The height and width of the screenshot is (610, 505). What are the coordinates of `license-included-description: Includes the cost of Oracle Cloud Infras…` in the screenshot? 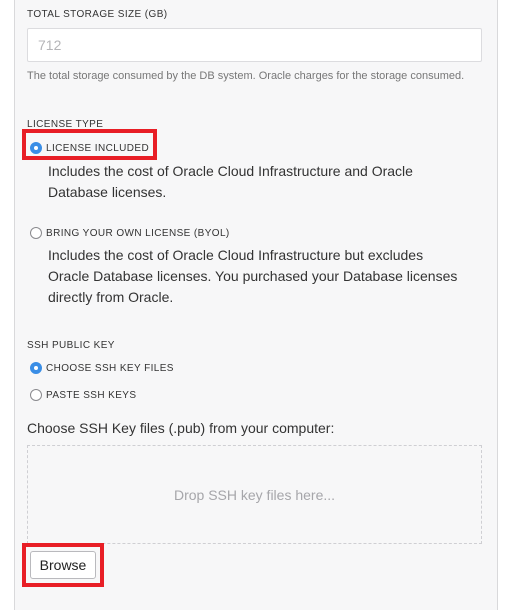 It's located at (230, 181).